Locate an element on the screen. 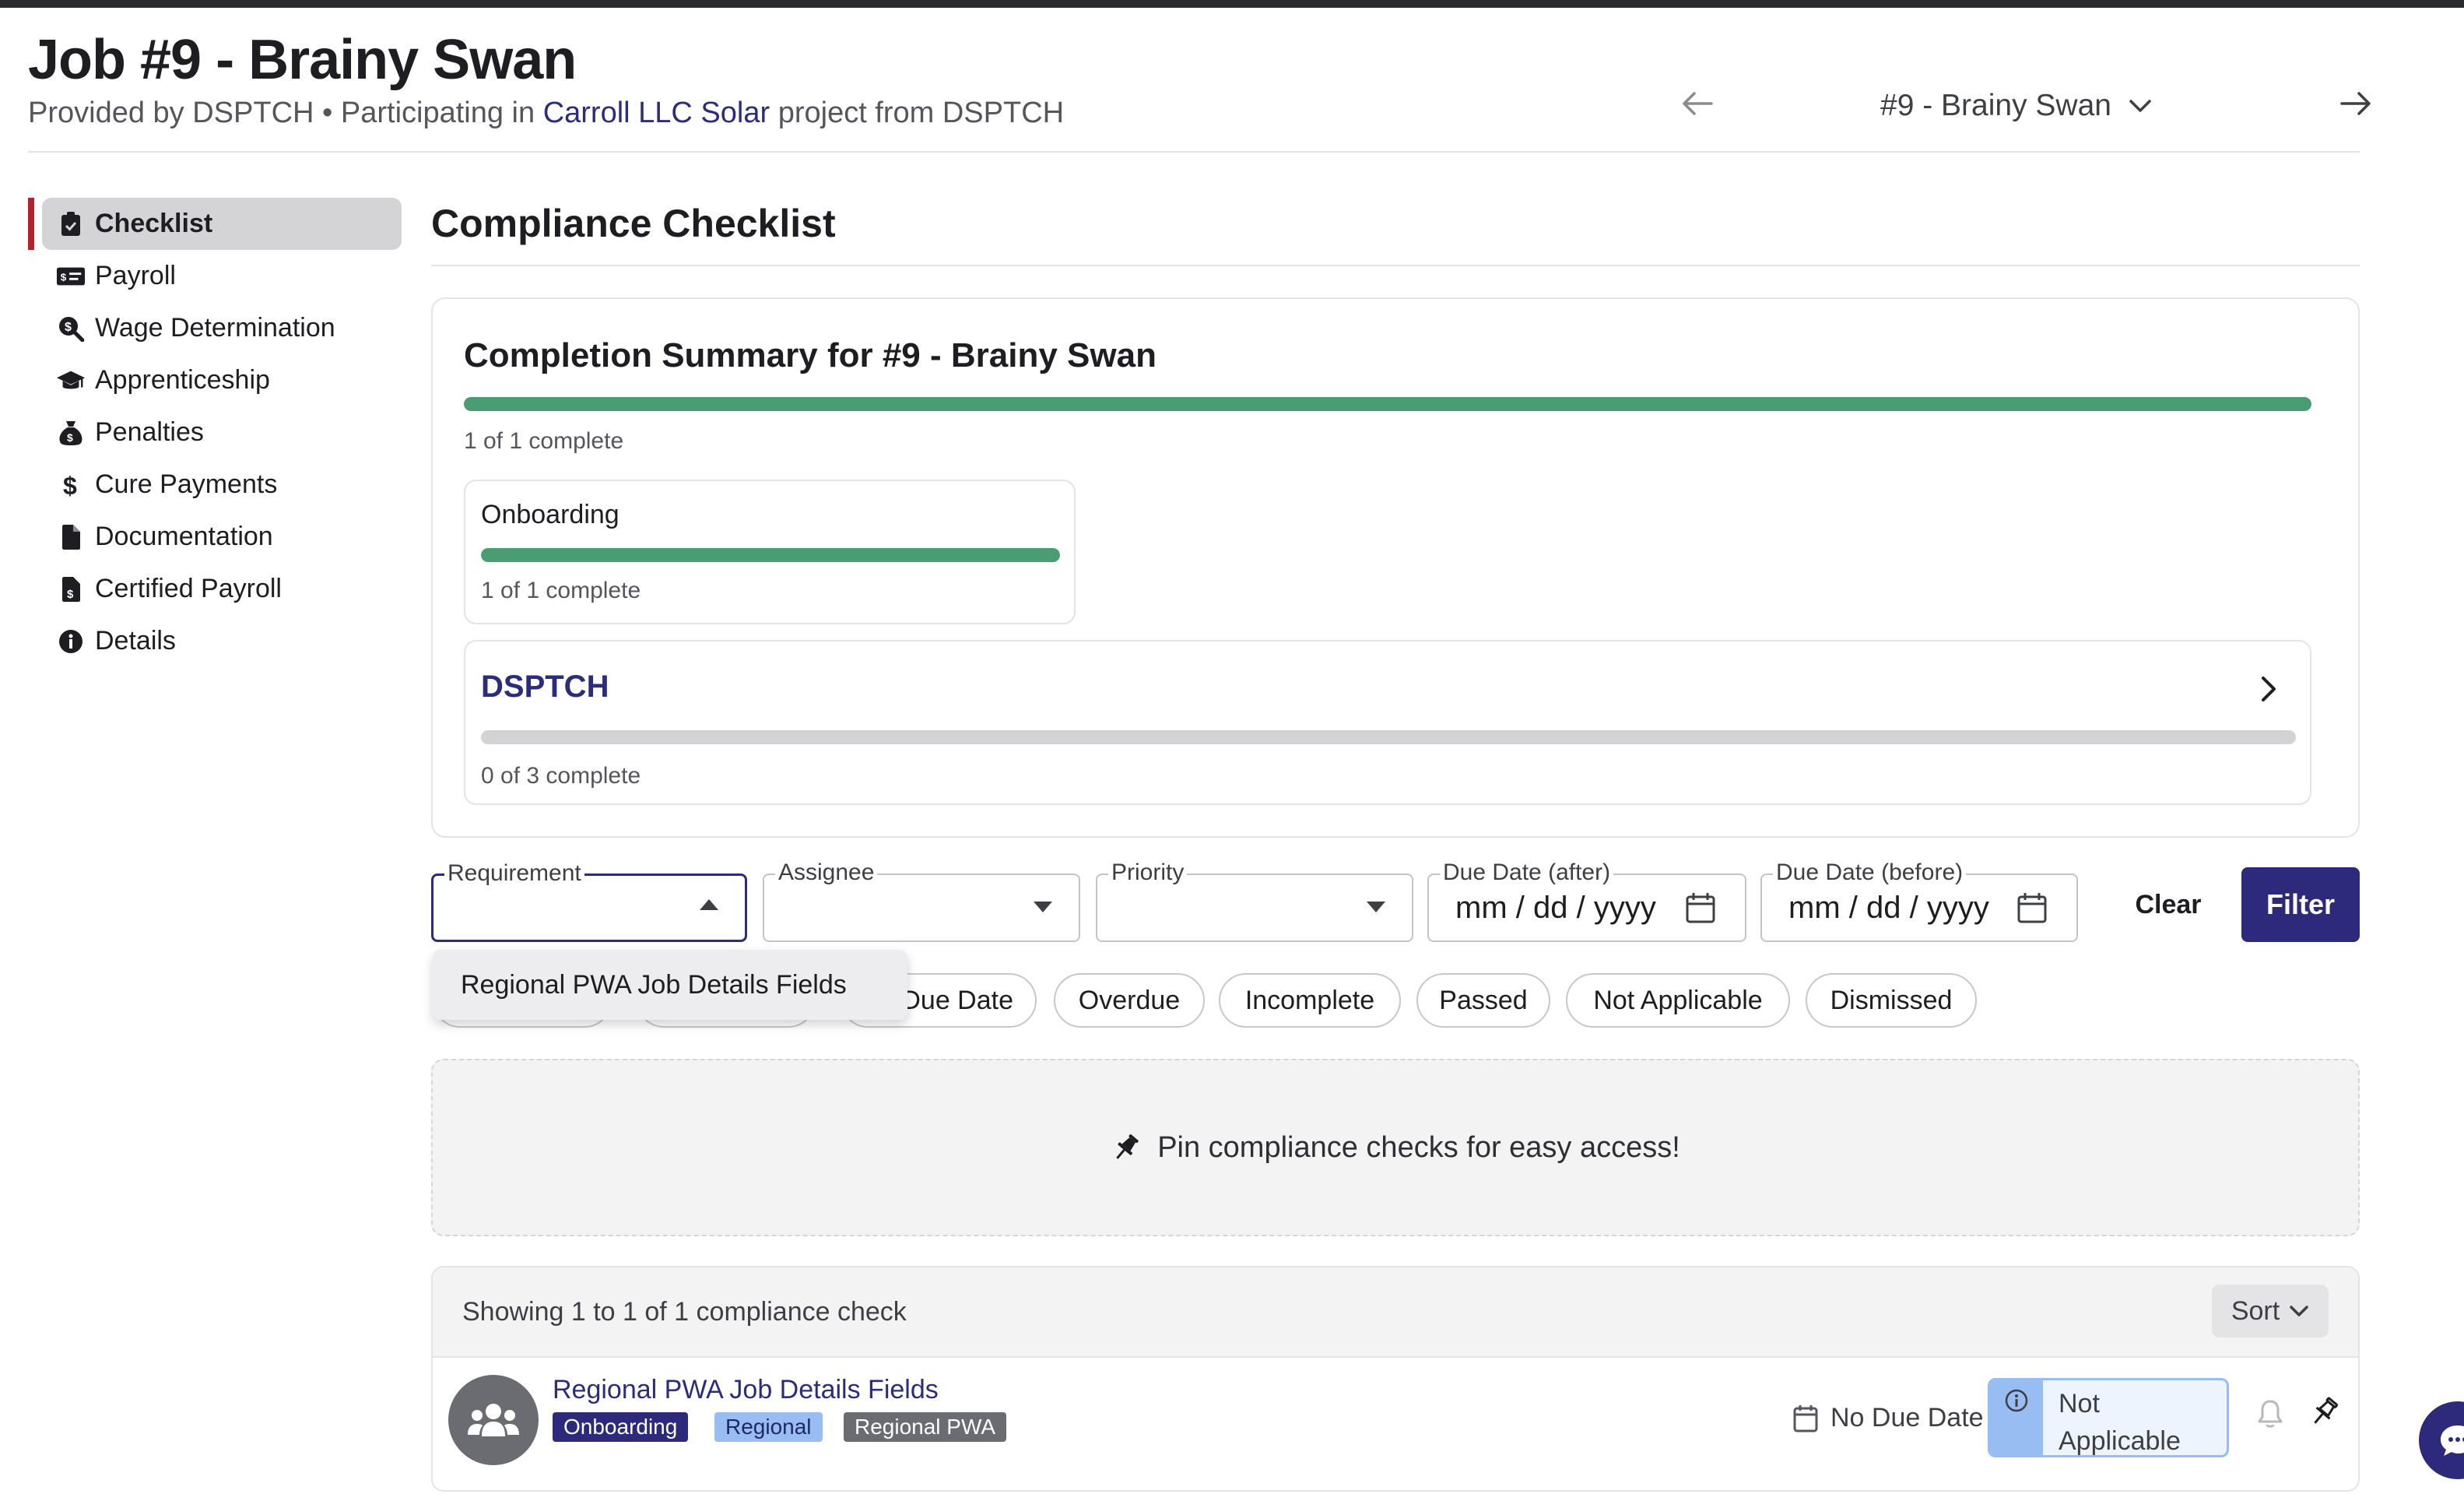  group-name: Onboarding is located at coordinates (550, 515).